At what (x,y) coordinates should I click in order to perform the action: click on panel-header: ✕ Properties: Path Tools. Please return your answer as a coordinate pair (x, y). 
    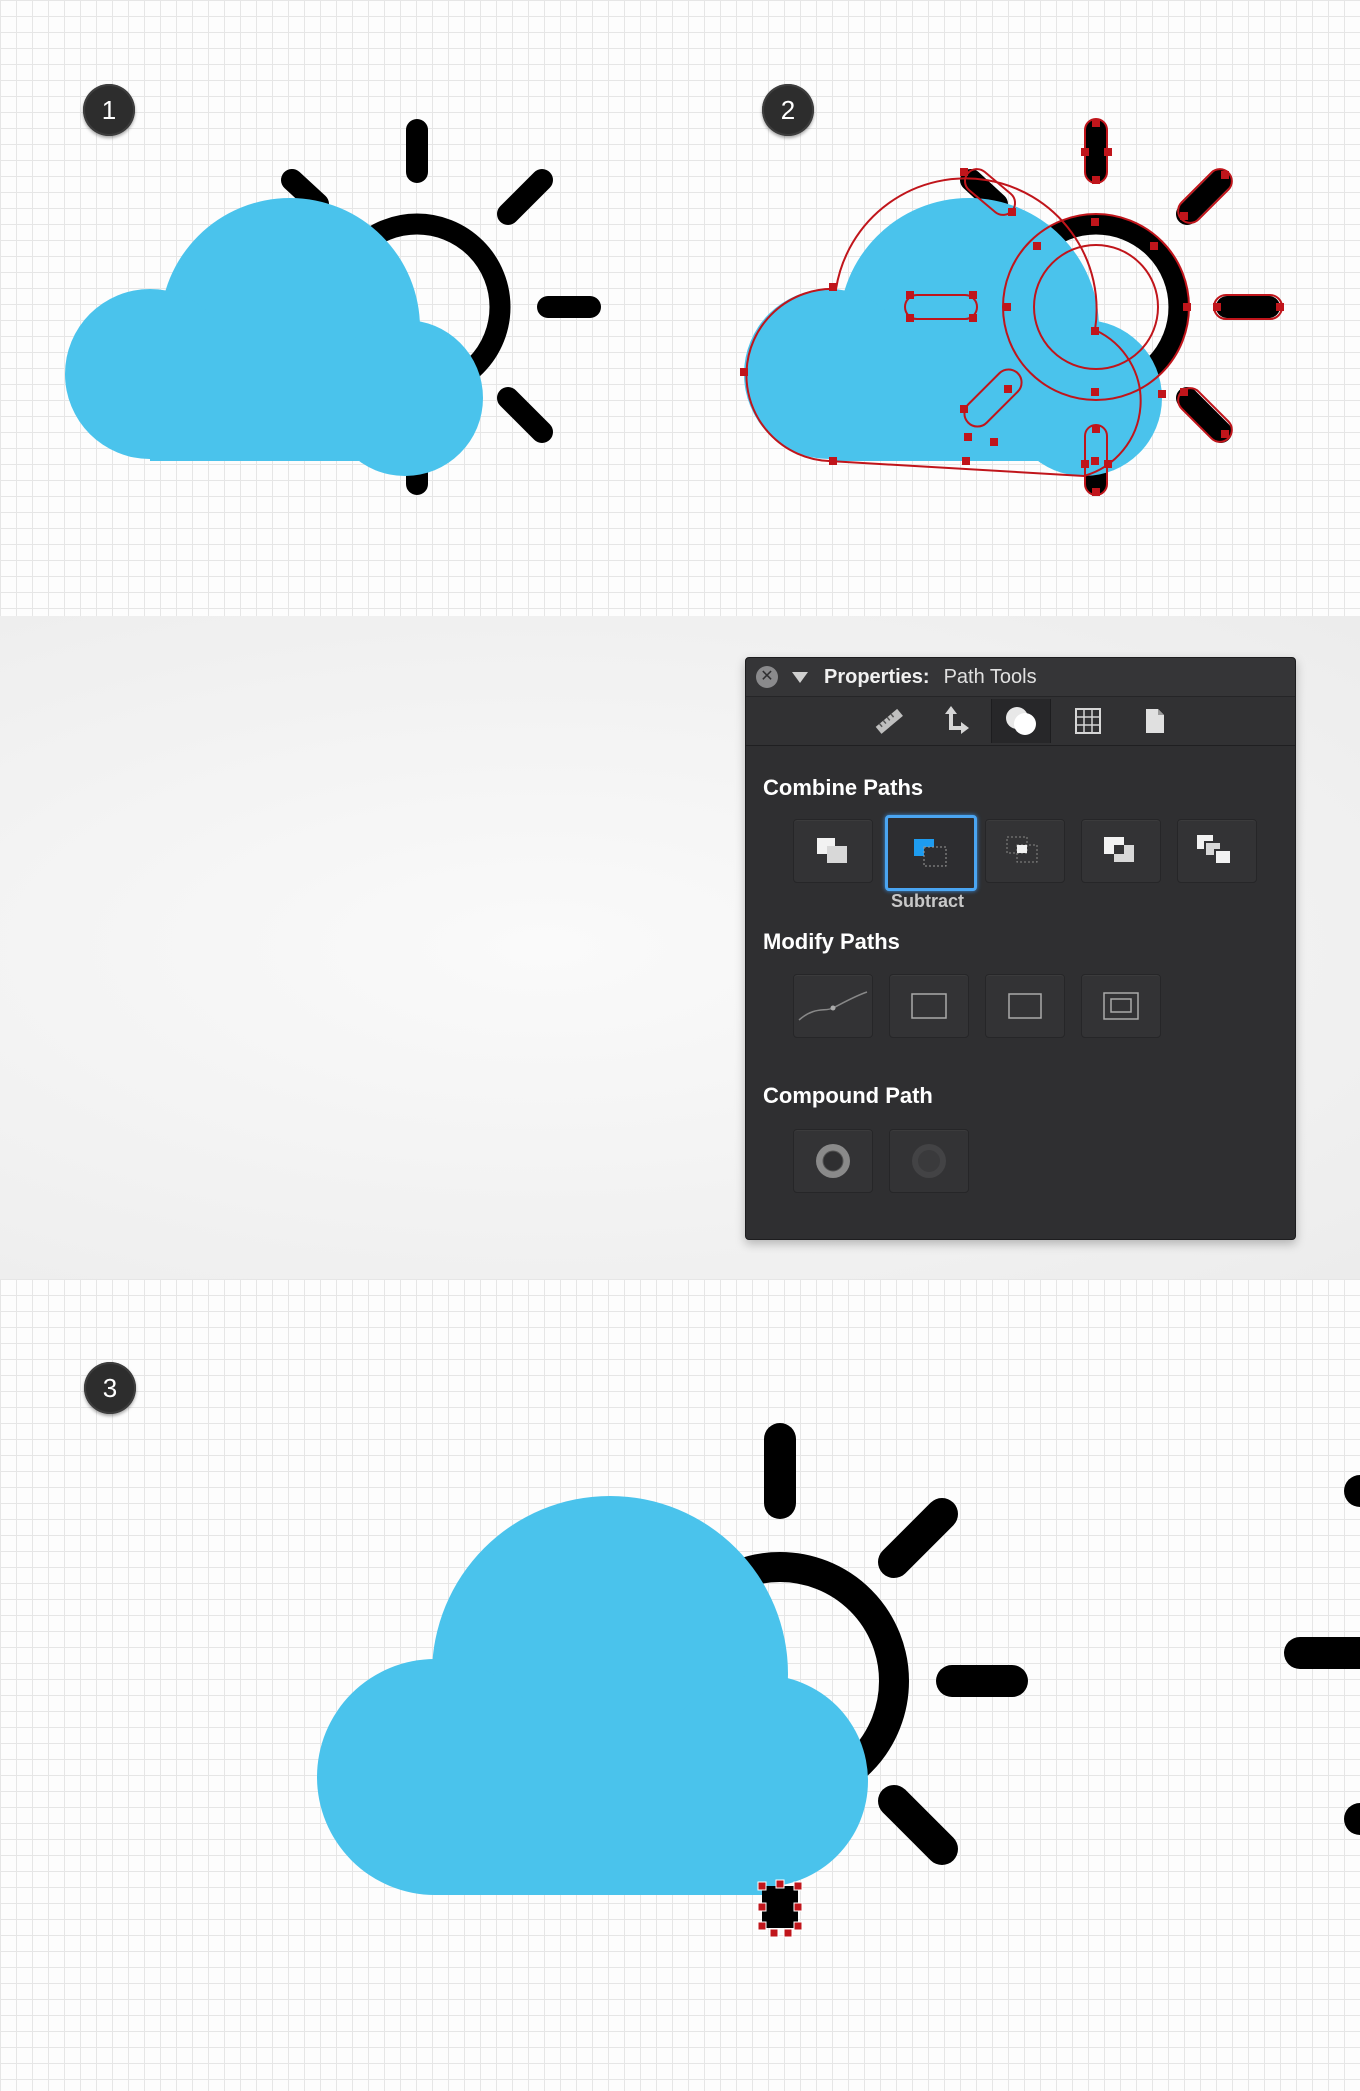
    Looking at the image, I should click on (1020, 677).